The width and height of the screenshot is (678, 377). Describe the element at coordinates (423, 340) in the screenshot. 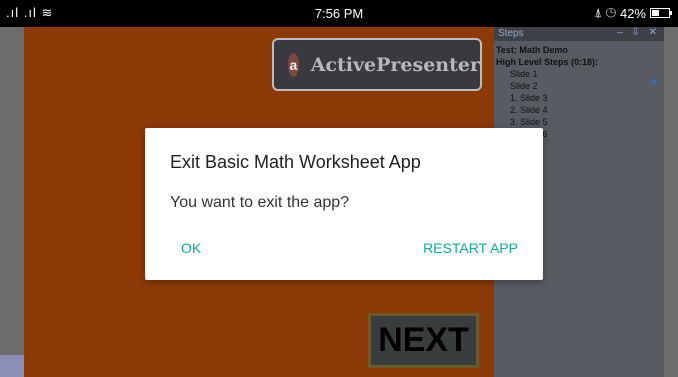

I see `next-button: NEXT` at that location.